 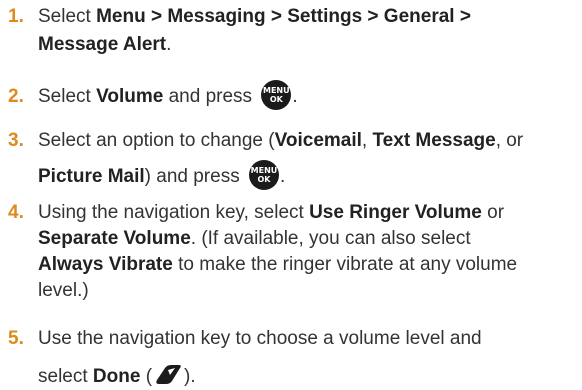 I want to click on bold-term: Separate Volume, so click(x=114, y=238).